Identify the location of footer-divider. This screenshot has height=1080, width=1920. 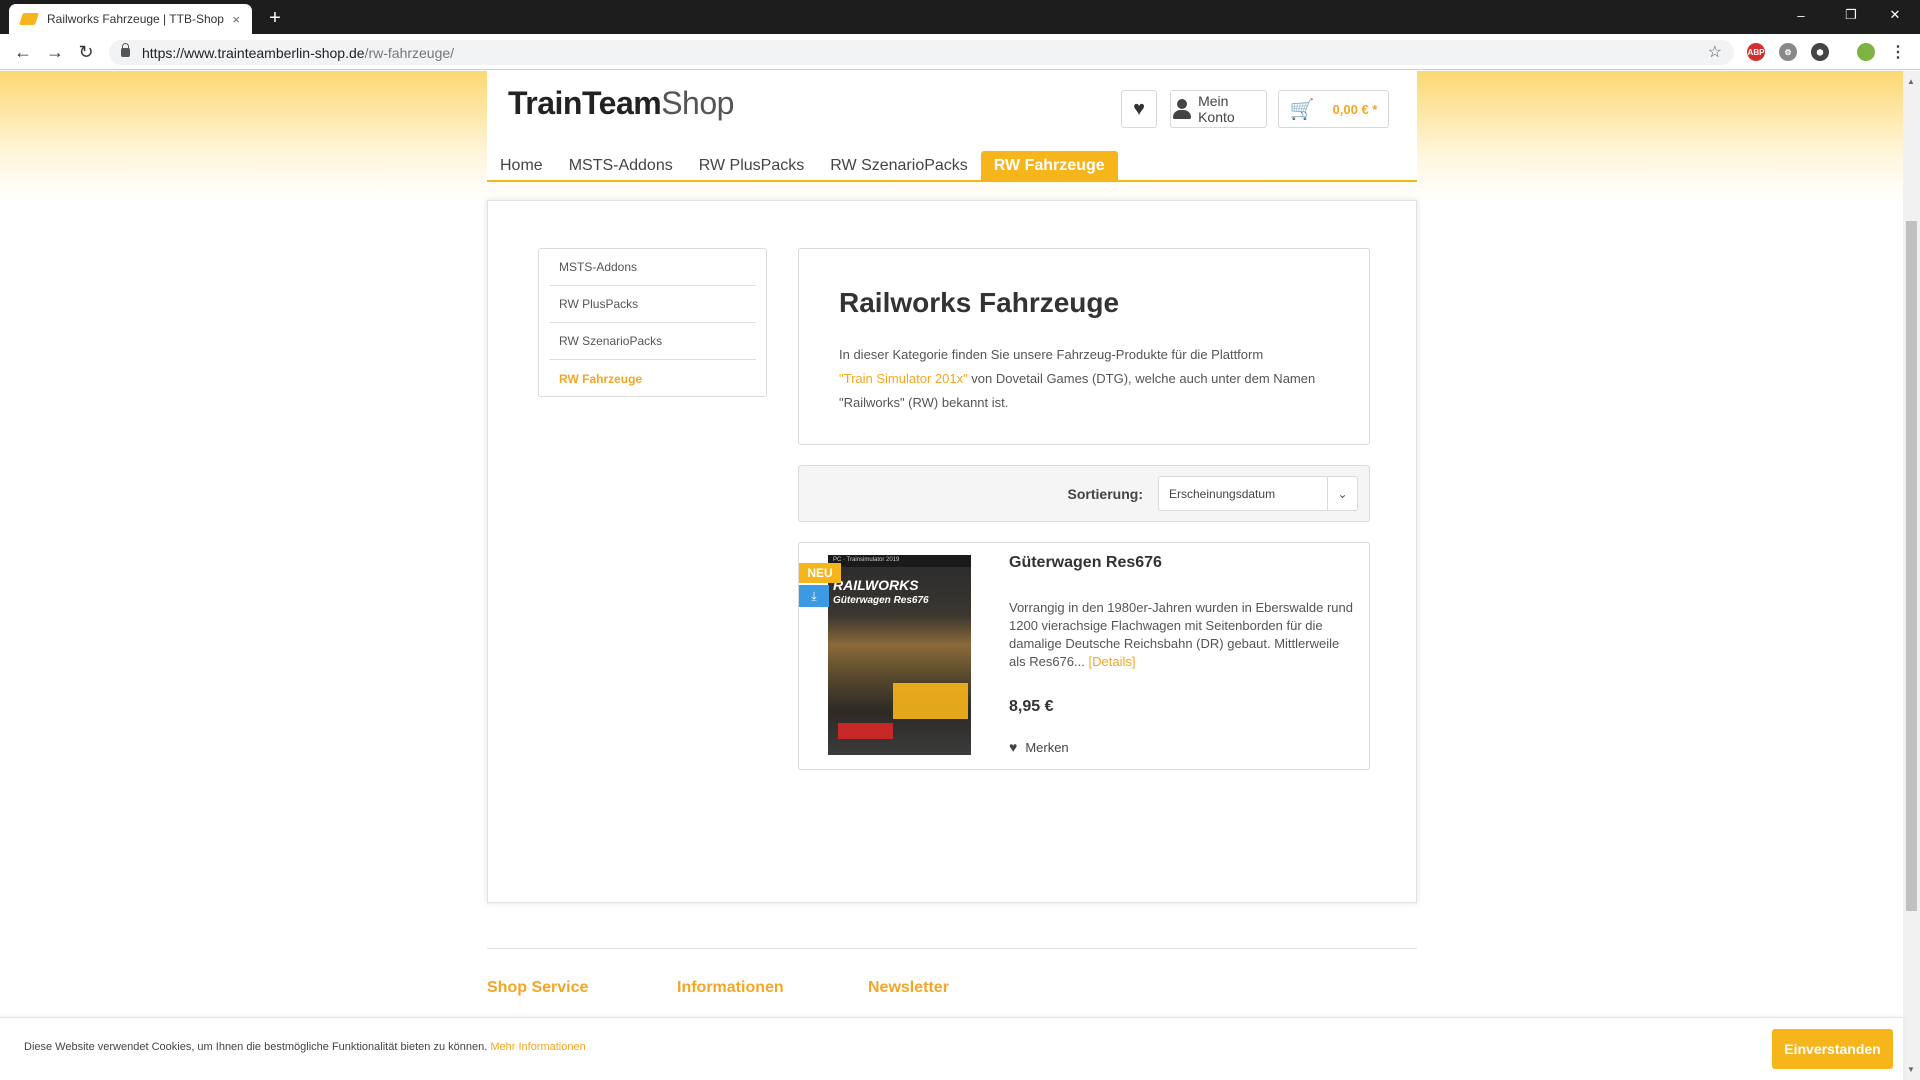
(952, 948).